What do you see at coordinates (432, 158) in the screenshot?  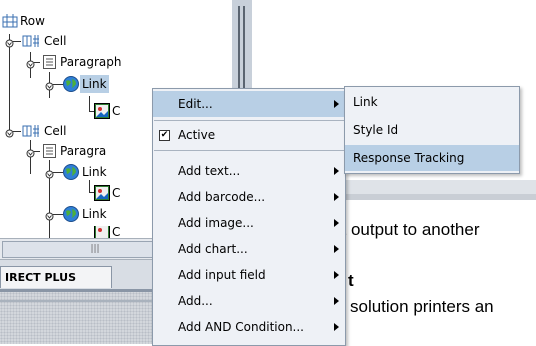 I see `submenu-item-response-tracking: Response Tracking` at bounding box center [432, 158].